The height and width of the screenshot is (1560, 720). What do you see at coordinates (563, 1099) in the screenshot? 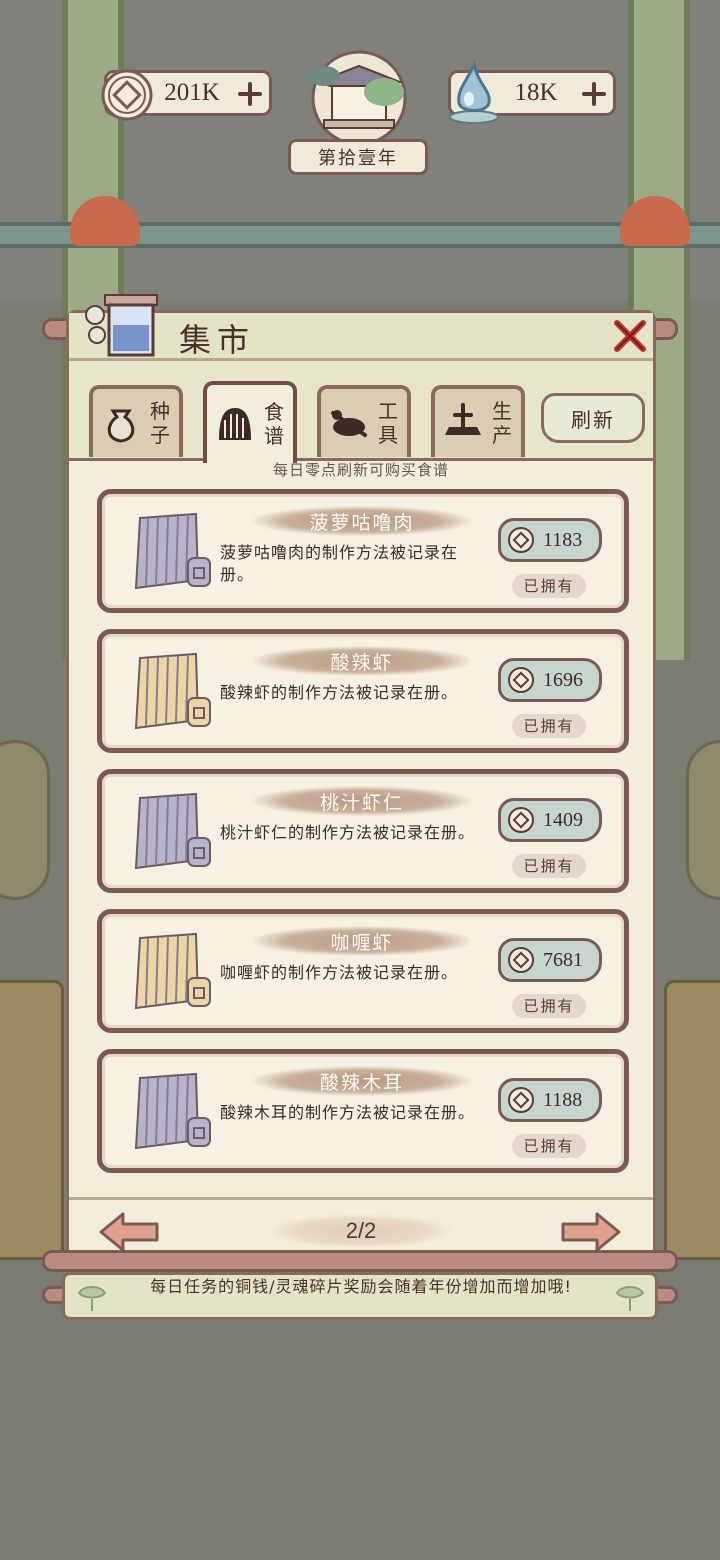
I see `recipe-price: 1188` at bounding box center [563, 1099].